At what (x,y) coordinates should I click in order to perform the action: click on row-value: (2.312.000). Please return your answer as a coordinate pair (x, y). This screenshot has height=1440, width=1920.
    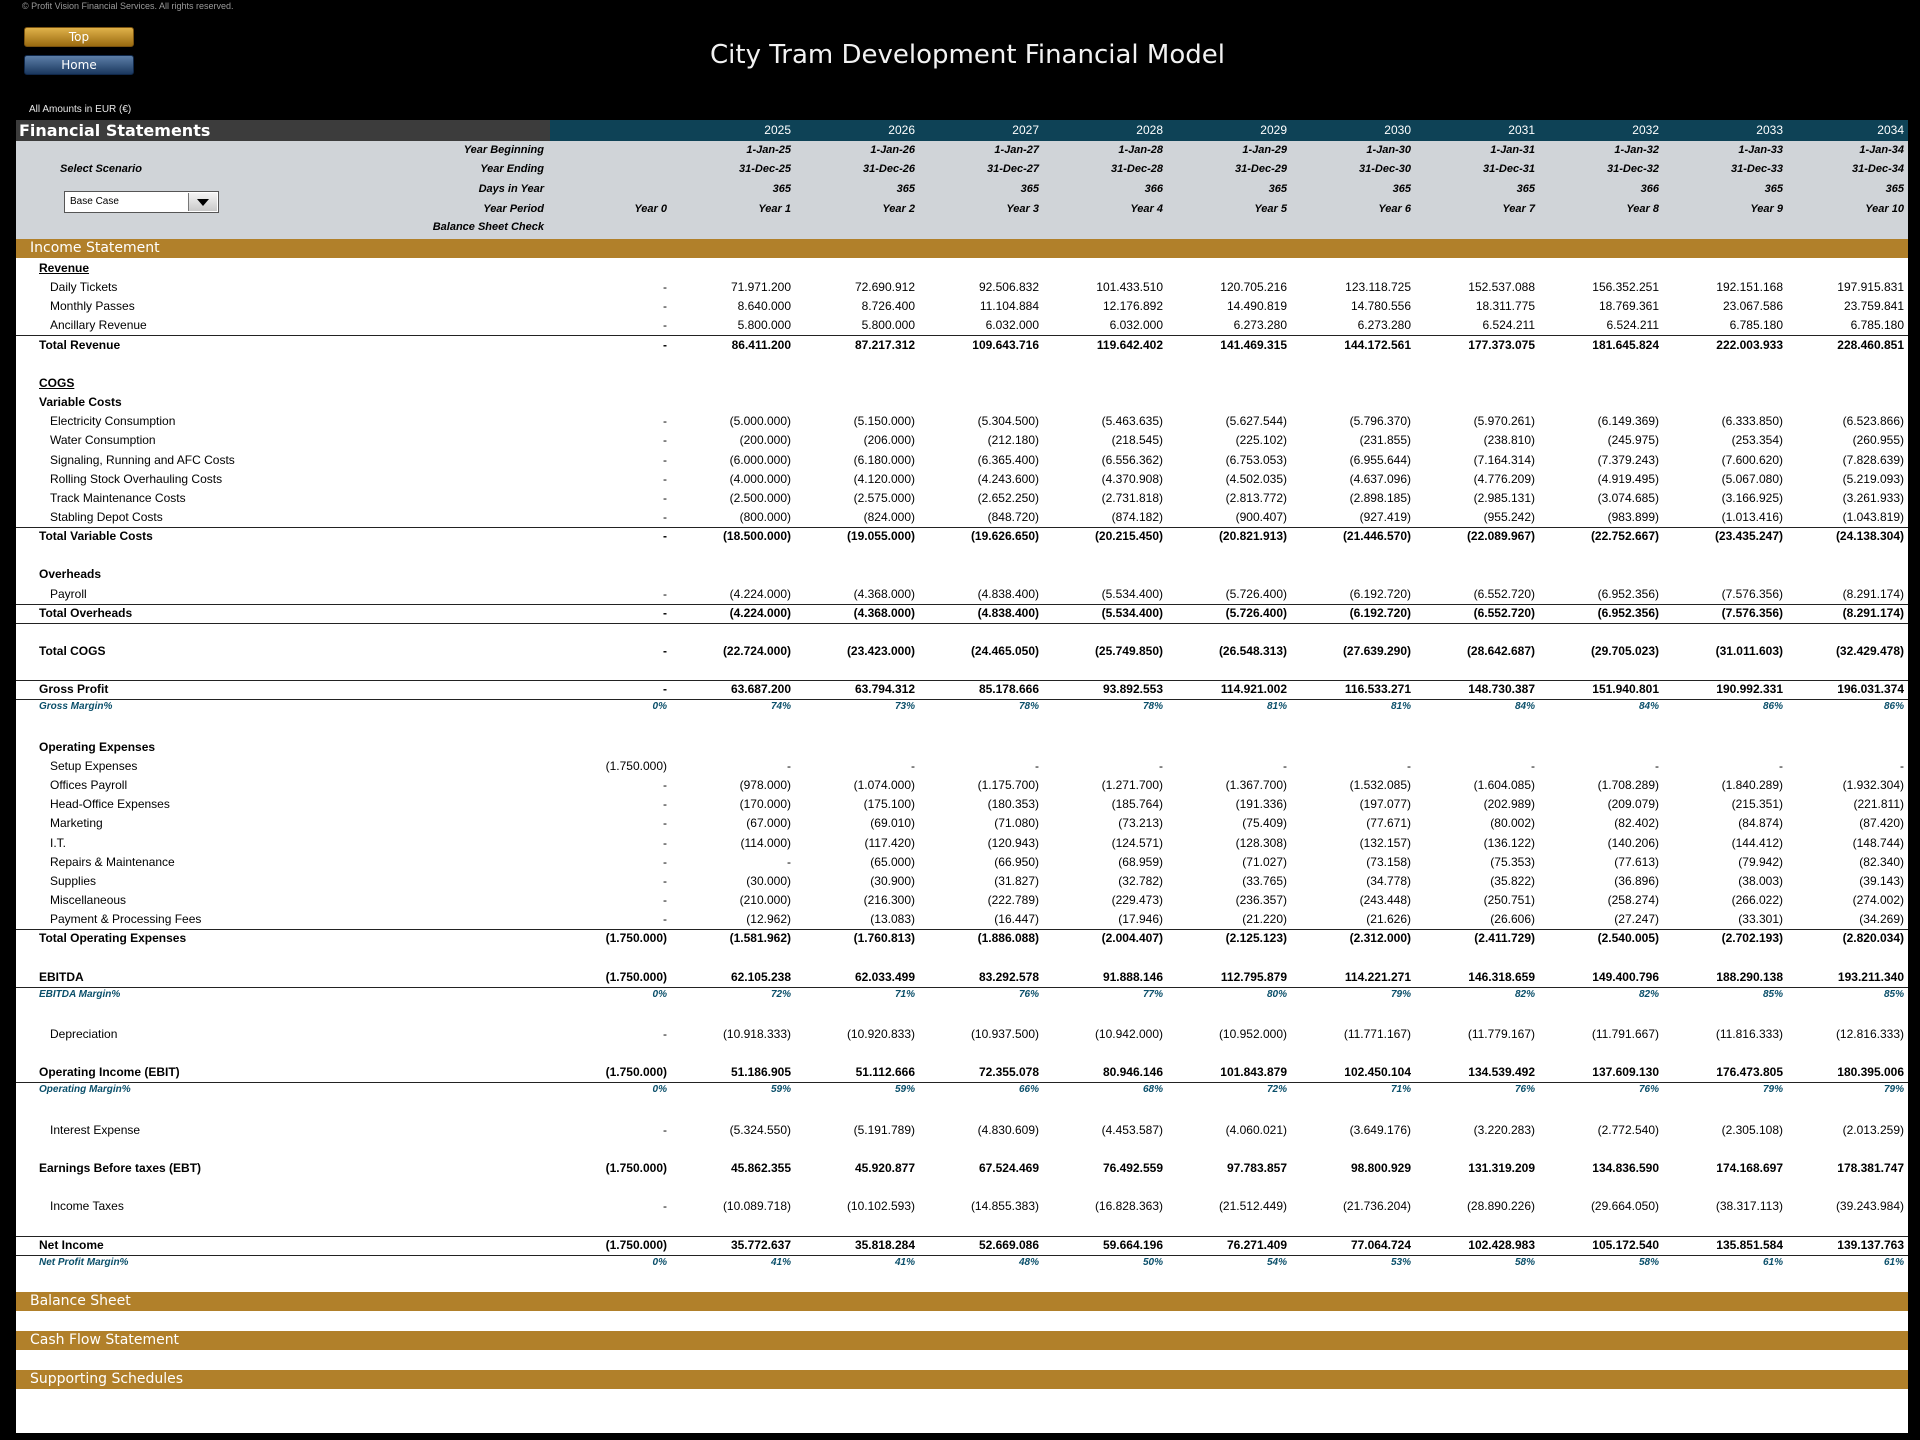
    Looking at the image, I should click on (1380, 938).